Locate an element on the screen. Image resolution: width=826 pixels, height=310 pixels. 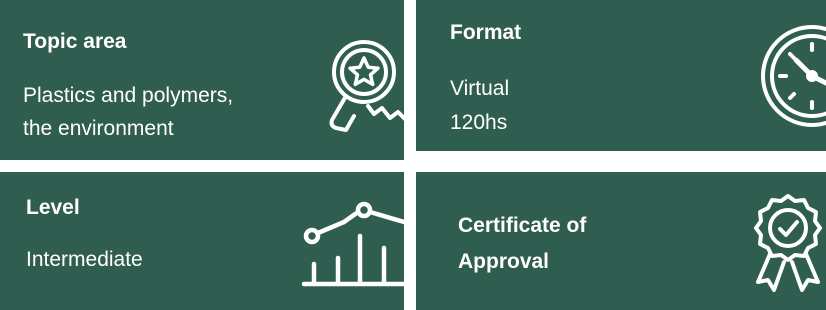
format-line-2: 120hs is located at coordinates (479, 122).